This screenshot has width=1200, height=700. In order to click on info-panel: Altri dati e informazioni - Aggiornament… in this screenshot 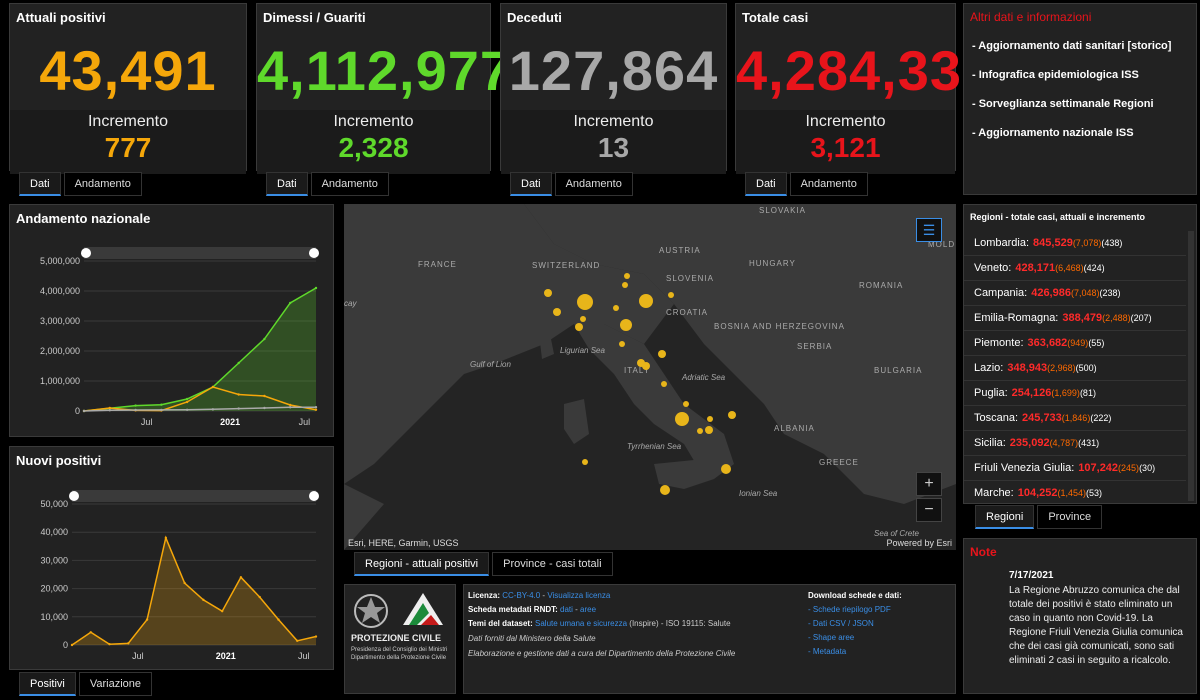, I will do `click(1080, 99)`.